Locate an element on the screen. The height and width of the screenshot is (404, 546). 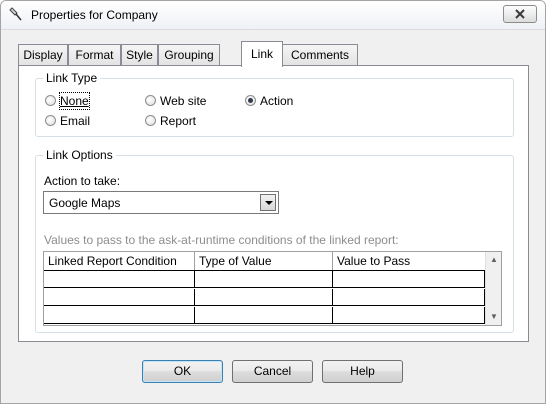
action-to-take-label: Action to take: is located at coordinates (82, 181).